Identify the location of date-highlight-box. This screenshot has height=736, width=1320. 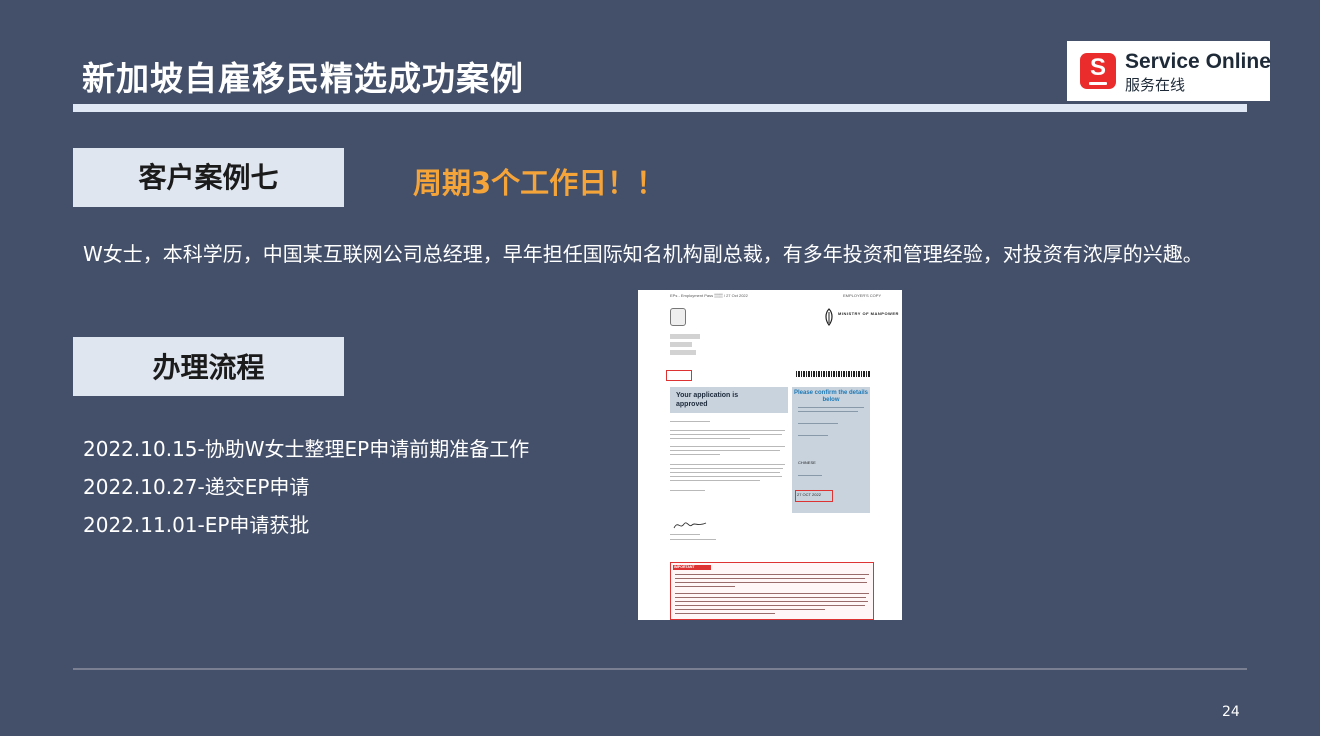
(814, 496).